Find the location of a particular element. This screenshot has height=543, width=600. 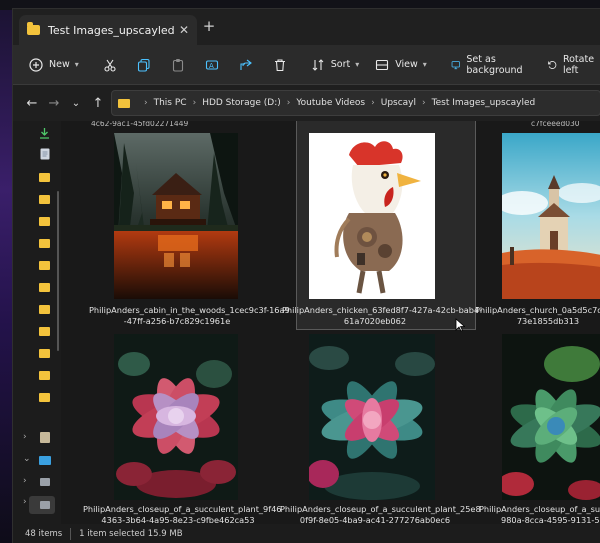

file-name-continued: 61a7020eb062 is located at coordinates (375, 321).